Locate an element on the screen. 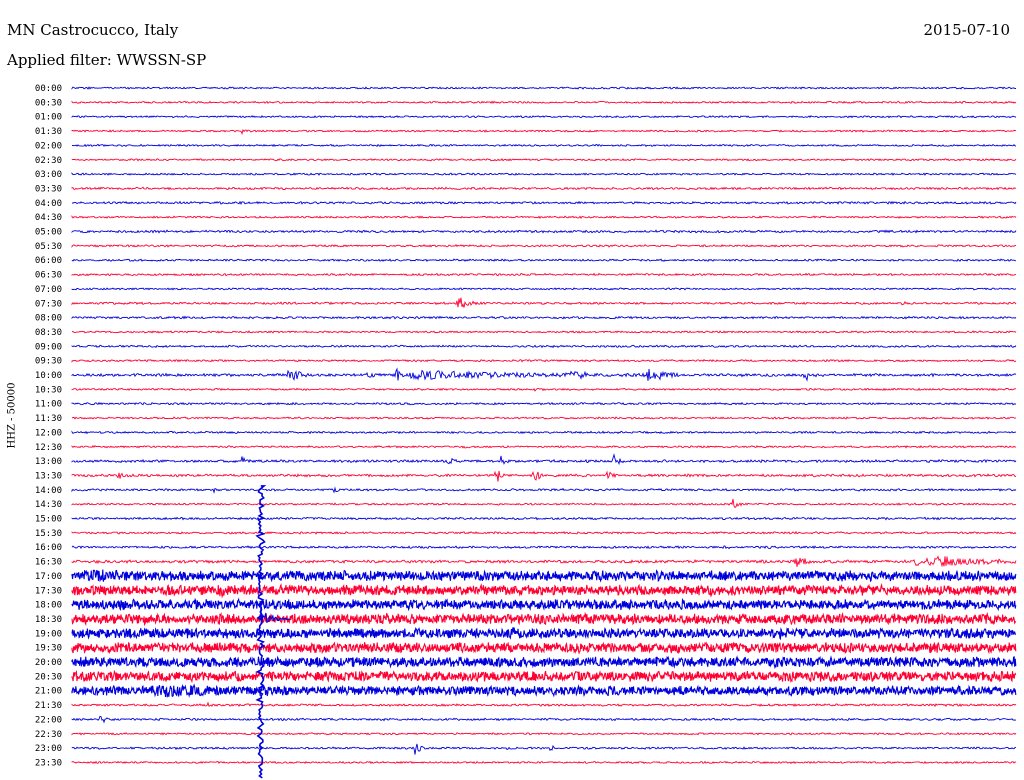  row-label: 09:30 is located at coordinates (48, 362).